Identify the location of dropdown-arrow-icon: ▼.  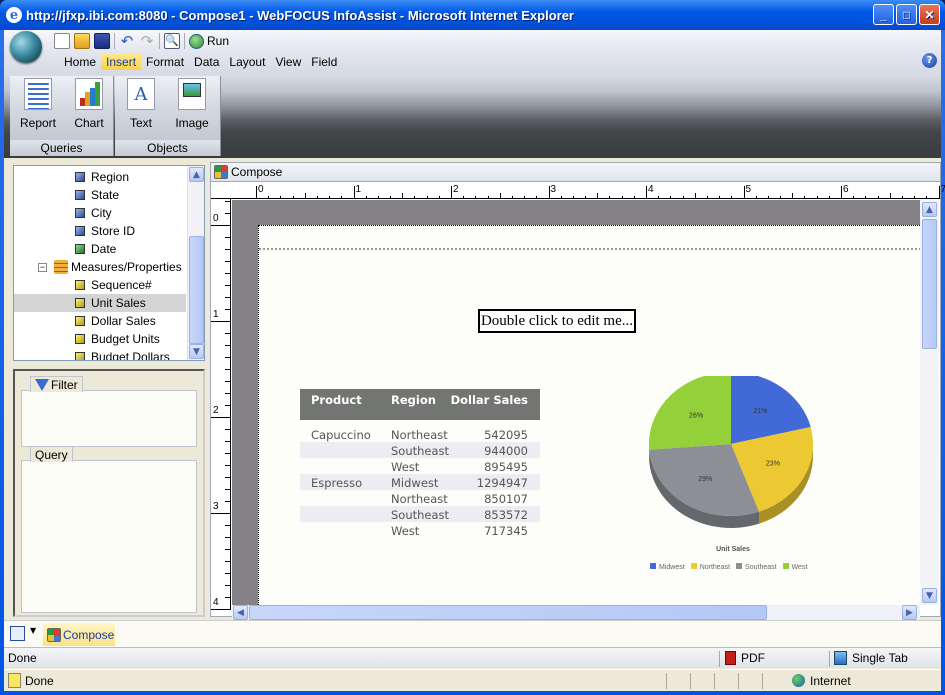
(33, 630).